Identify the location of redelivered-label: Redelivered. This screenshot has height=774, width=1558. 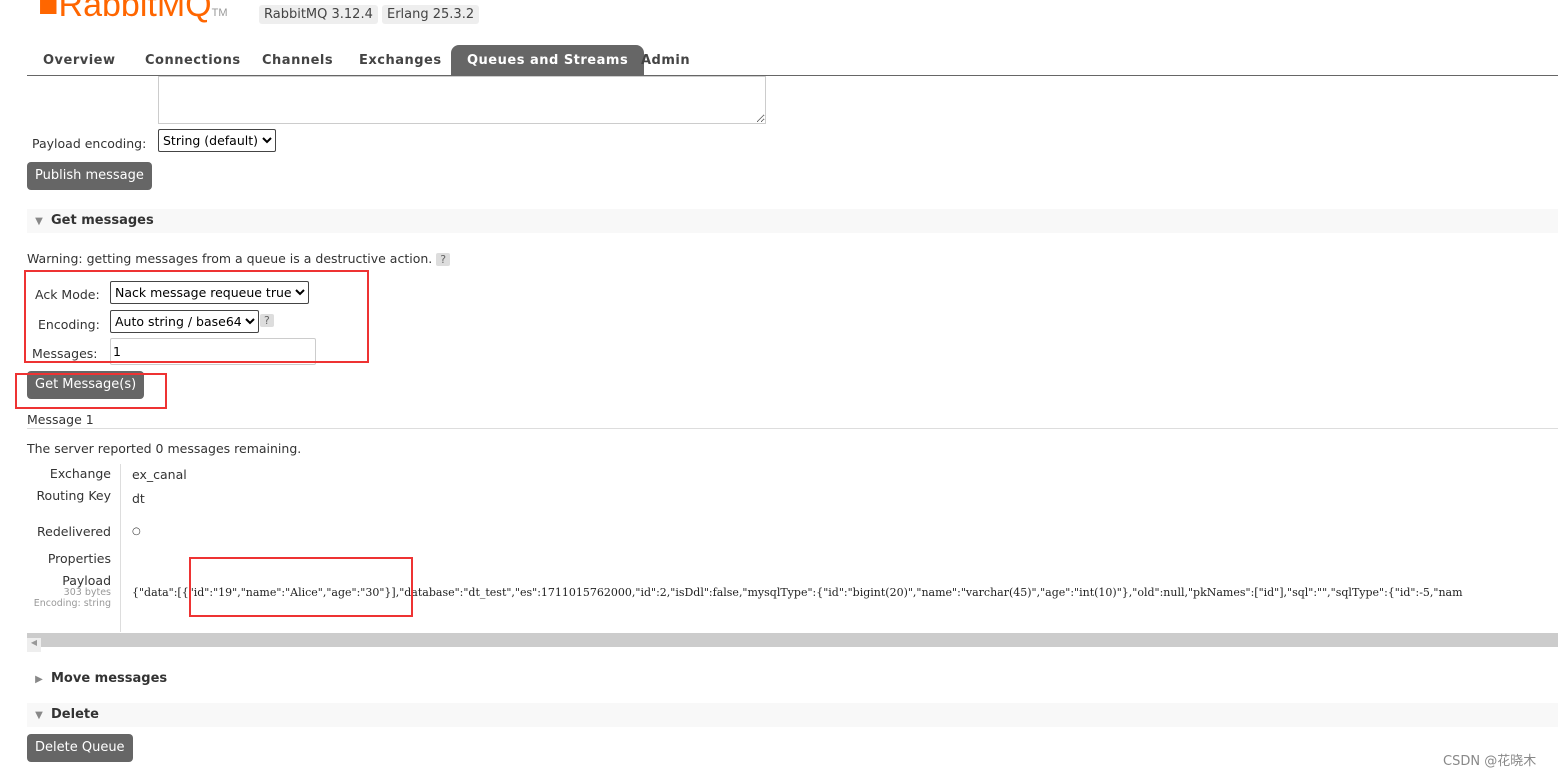
(74, 531).